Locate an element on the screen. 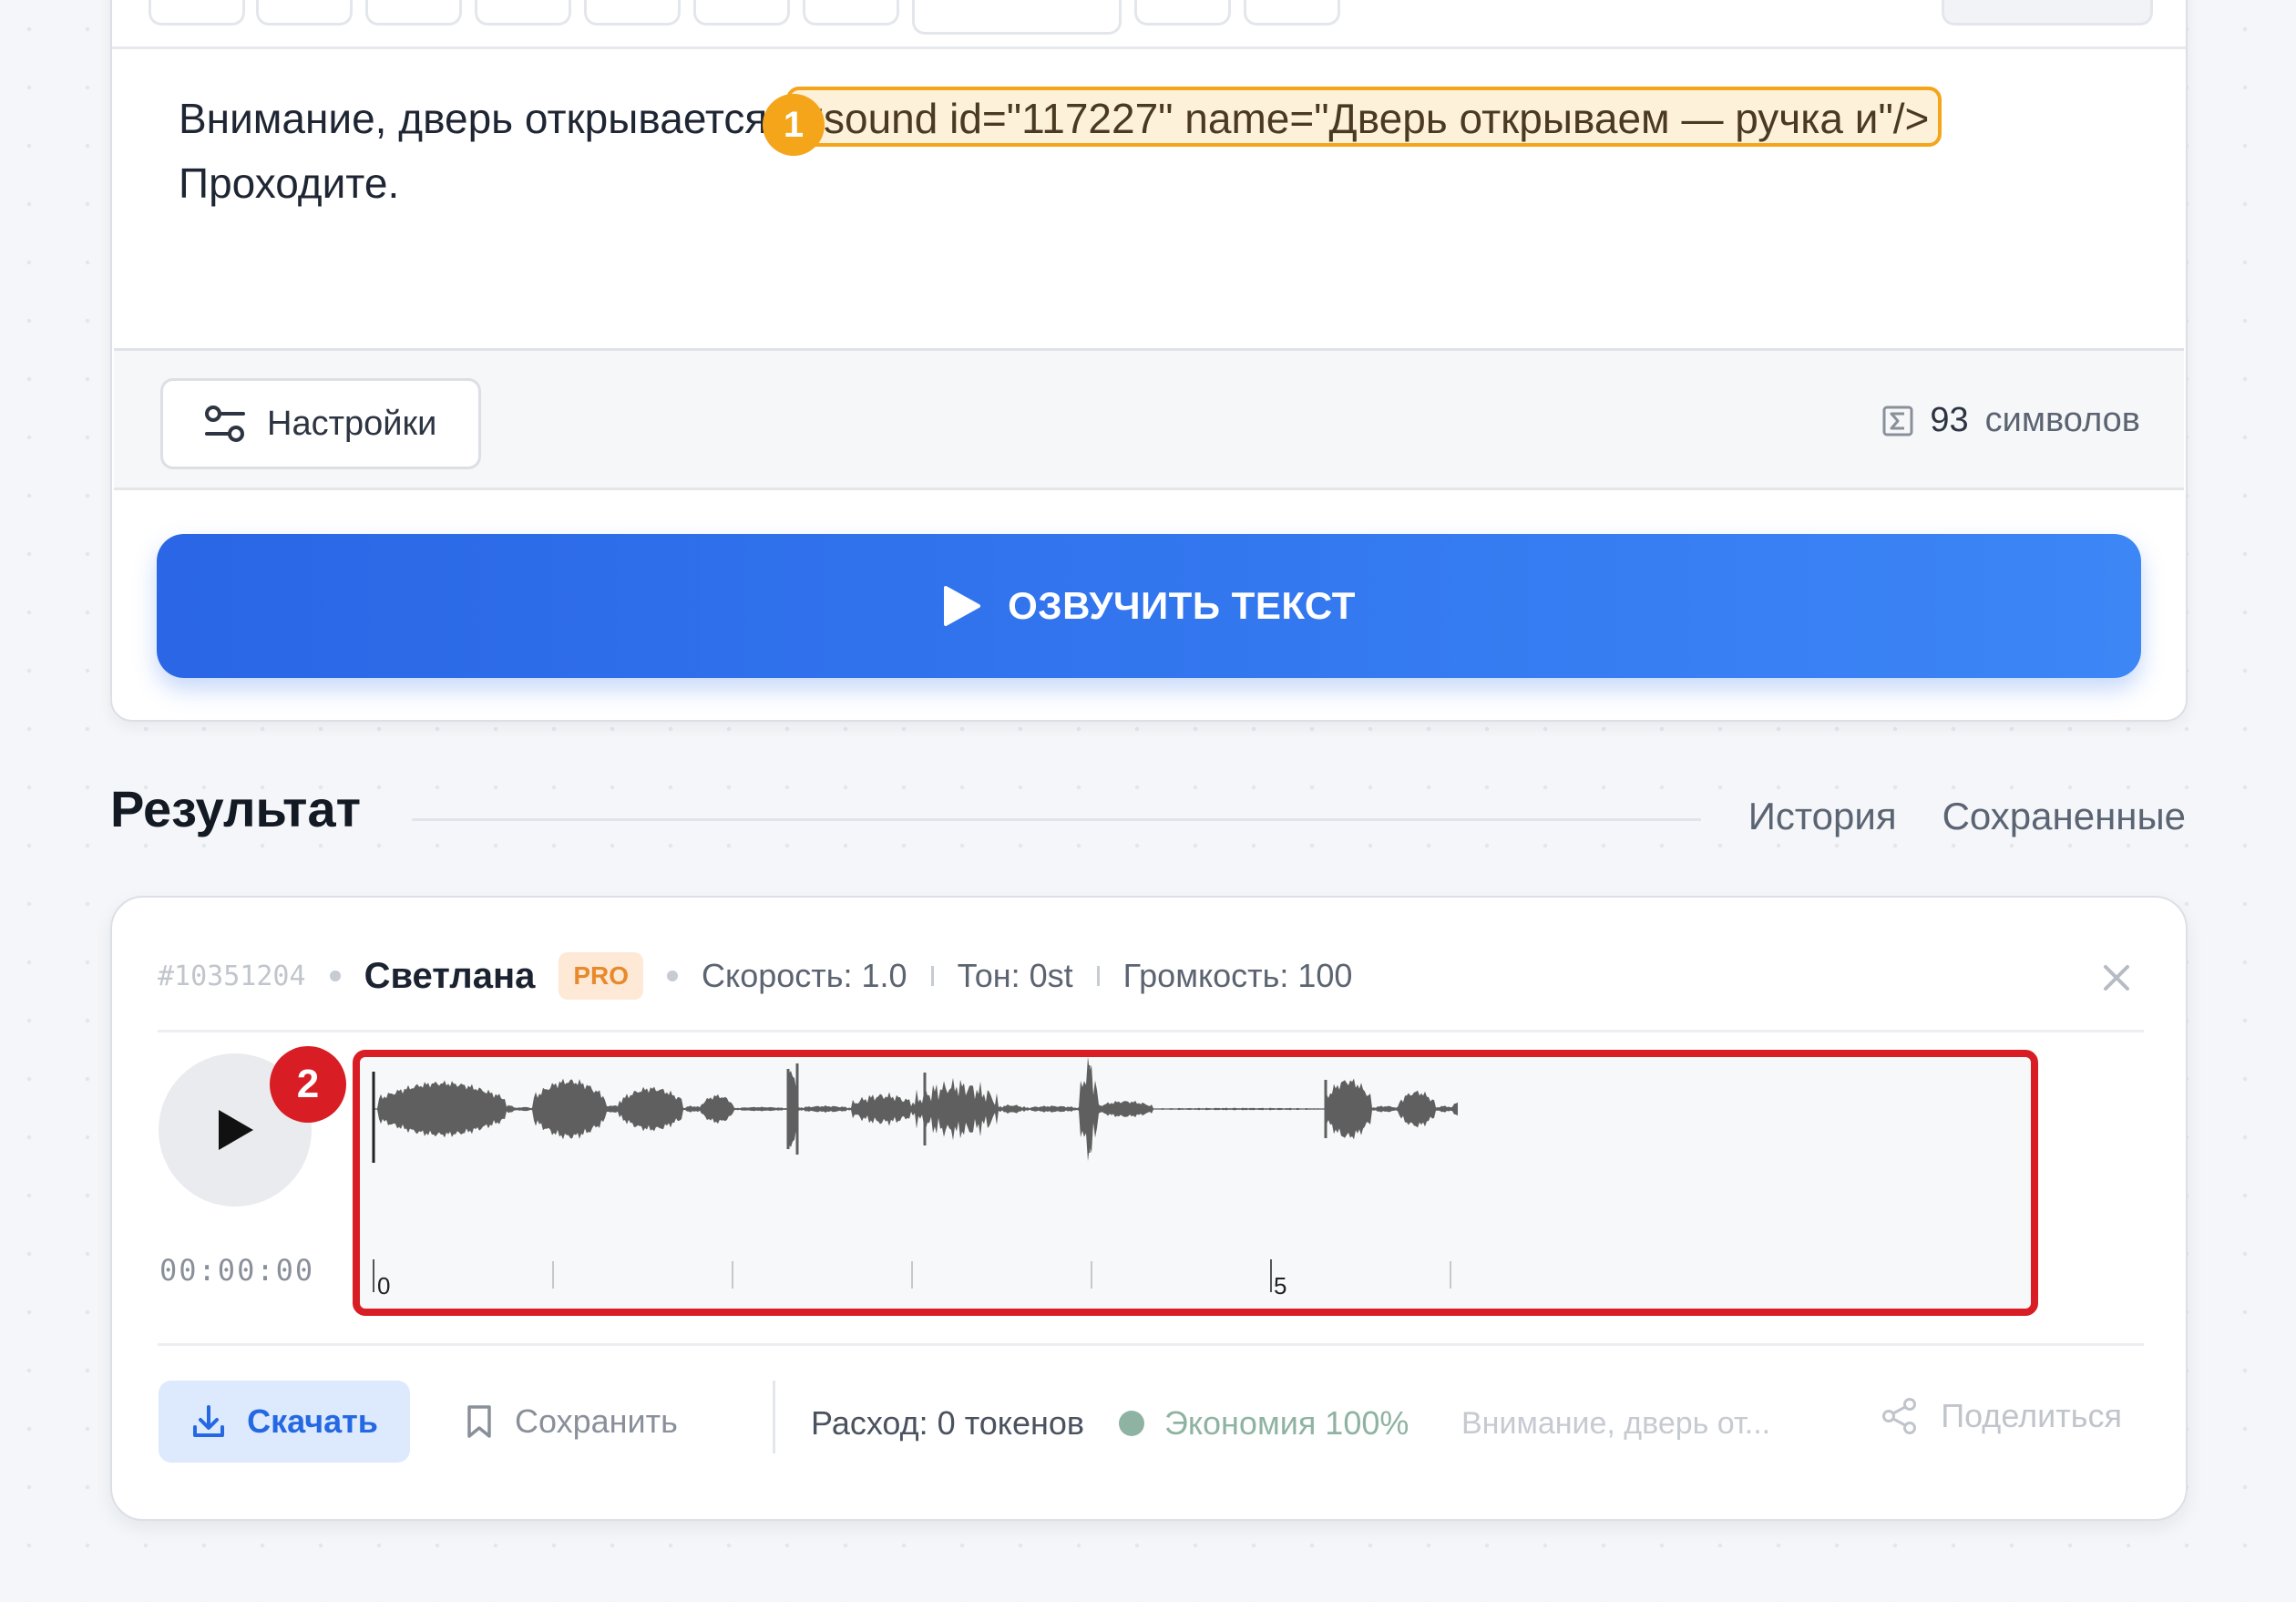  pro-badge: PRO is located at coordinates (601, 976).